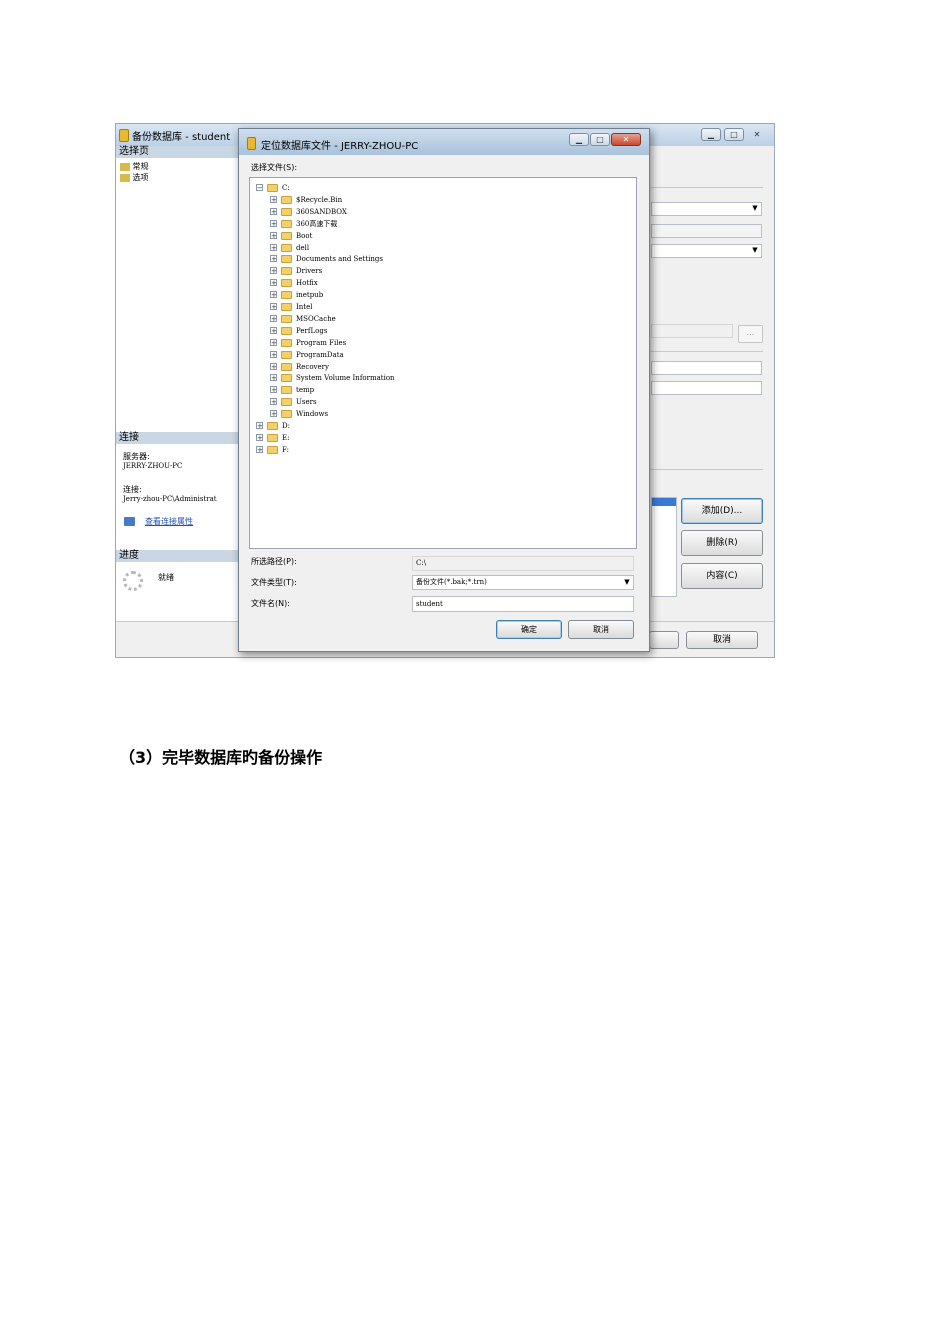  I want to click on tree-node-label: E:, so click(286, 437).